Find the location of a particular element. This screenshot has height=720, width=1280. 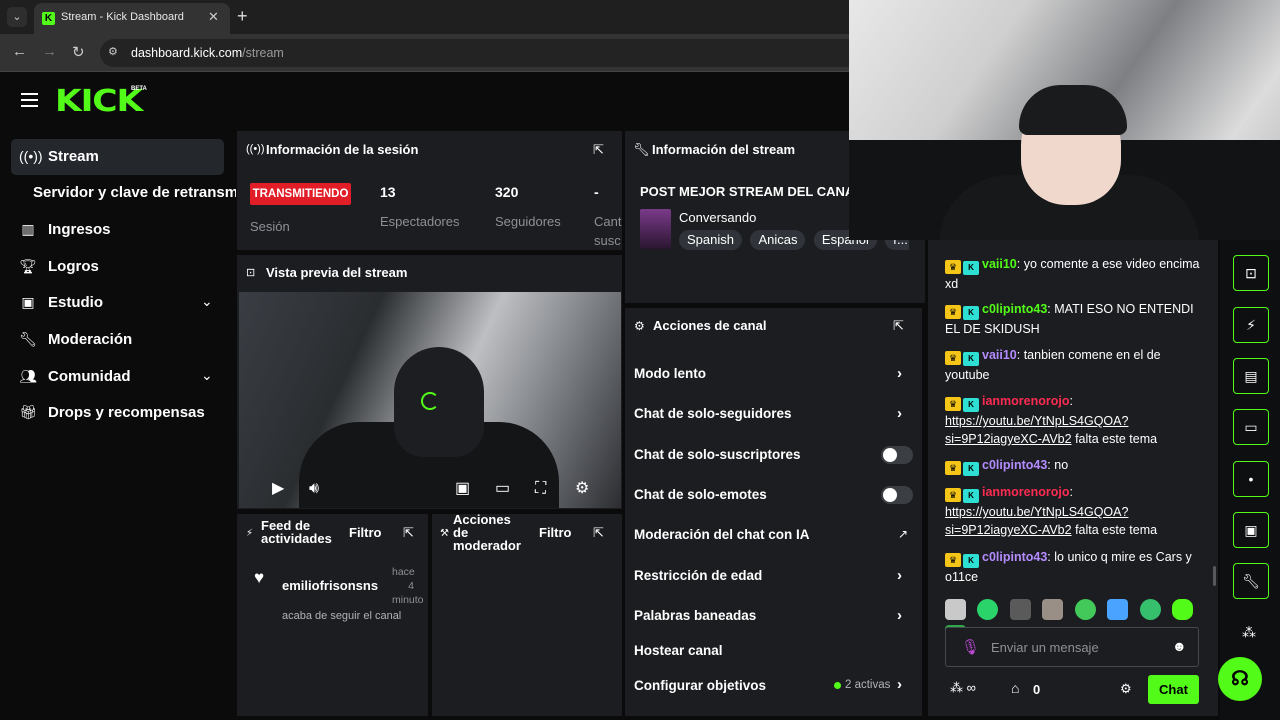

feed-event: acaba de seguir el canal is located at coordinates (342, 616).